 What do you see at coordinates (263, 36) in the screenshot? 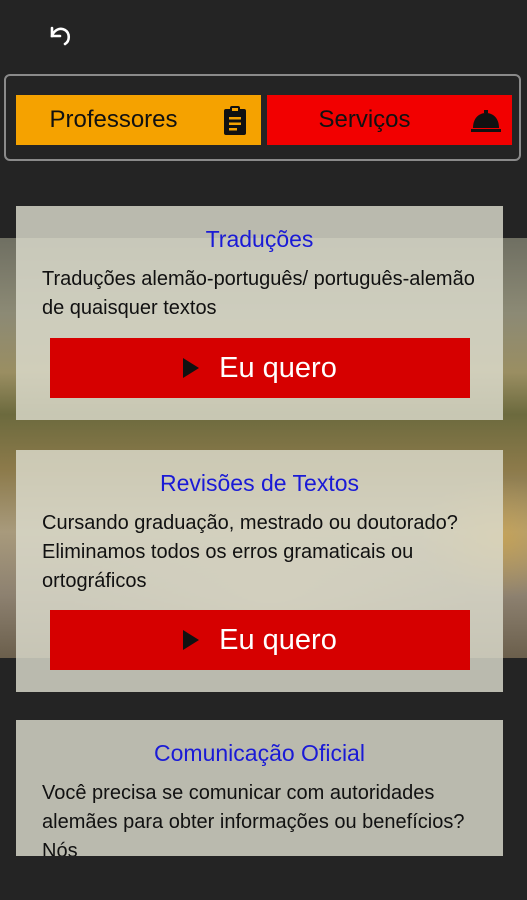
I see `top-bar` at bounding box center [263, 36].